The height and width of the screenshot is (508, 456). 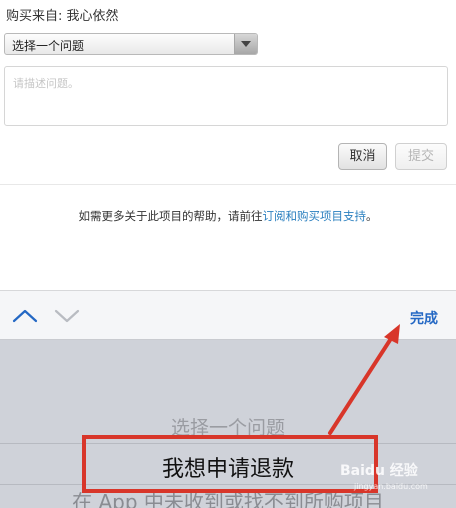 I want to click on watermark-url: jingyan.baidu.com, so click(x=391, y=486).